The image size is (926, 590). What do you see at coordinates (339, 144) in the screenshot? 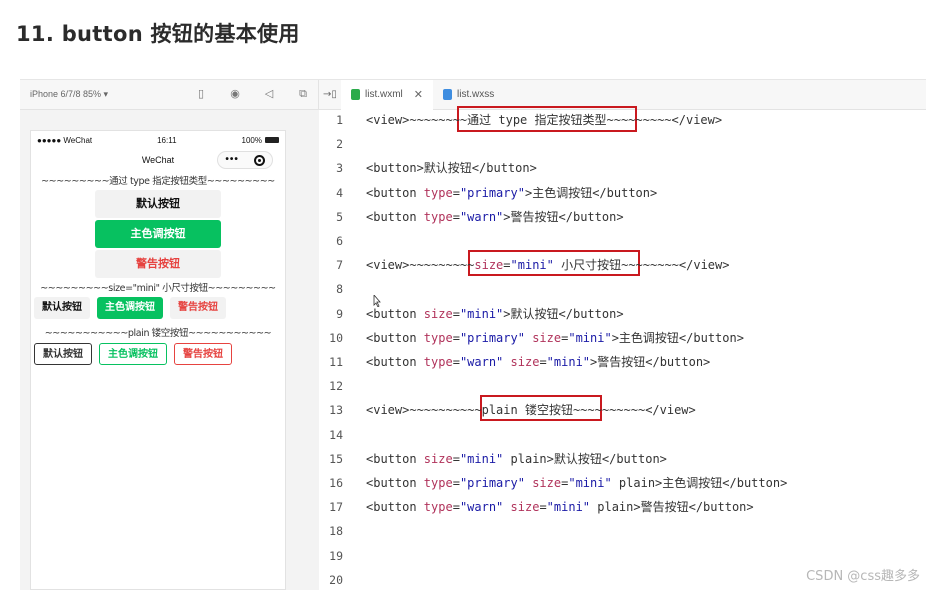
I see `line-number: 2` at bounding box center [339, 144].